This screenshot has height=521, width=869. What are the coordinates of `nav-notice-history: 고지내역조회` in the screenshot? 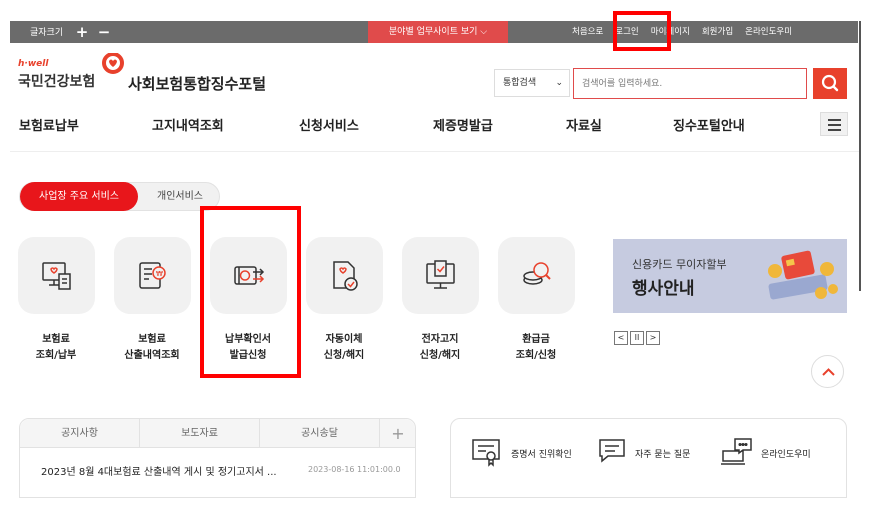 It's located at (188, 124).